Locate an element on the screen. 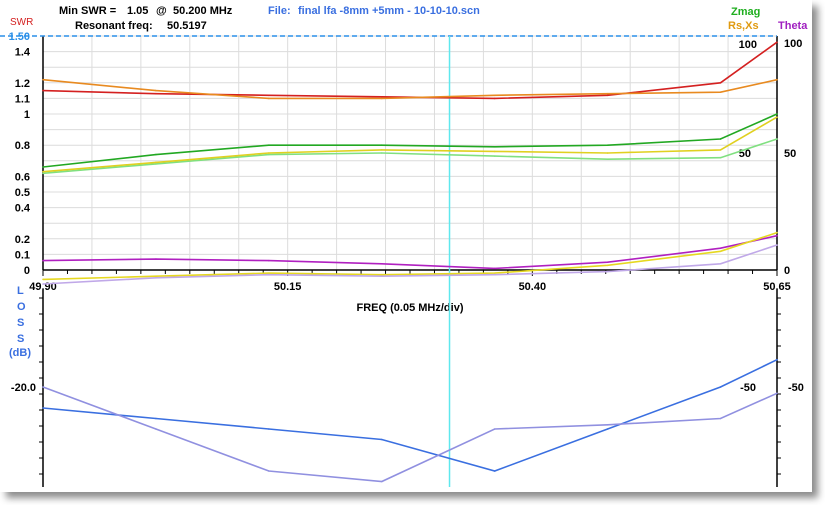  y-tick-label-left: 1.2 is located at coordinates (22, 84).